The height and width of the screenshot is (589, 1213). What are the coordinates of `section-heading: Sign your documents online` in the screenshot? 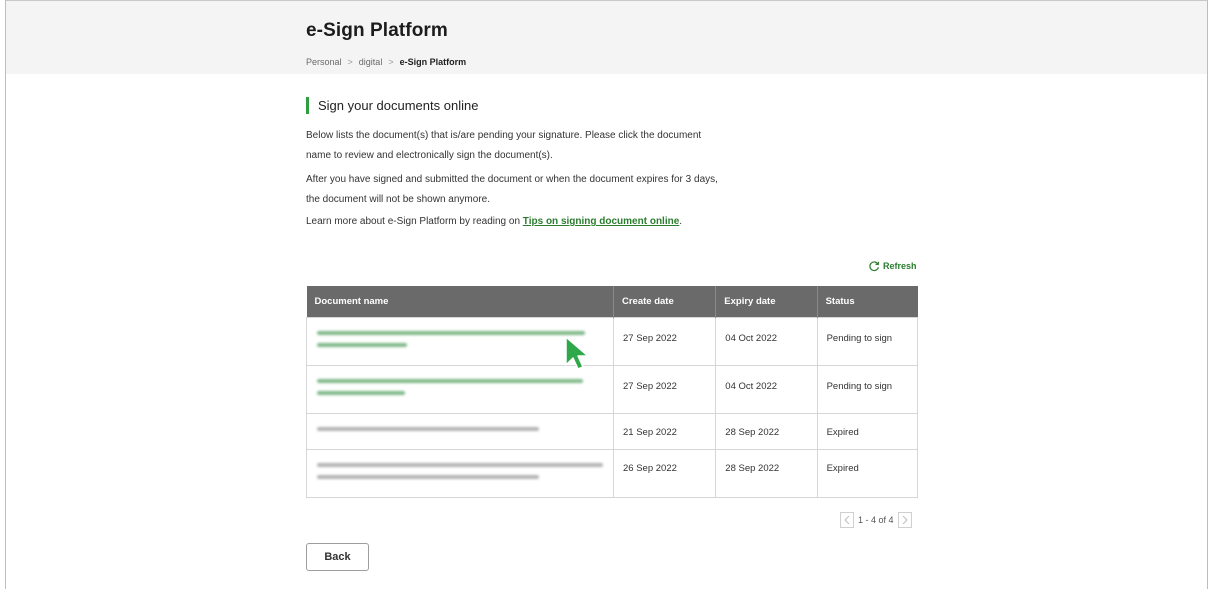 It's located at (392, 105).